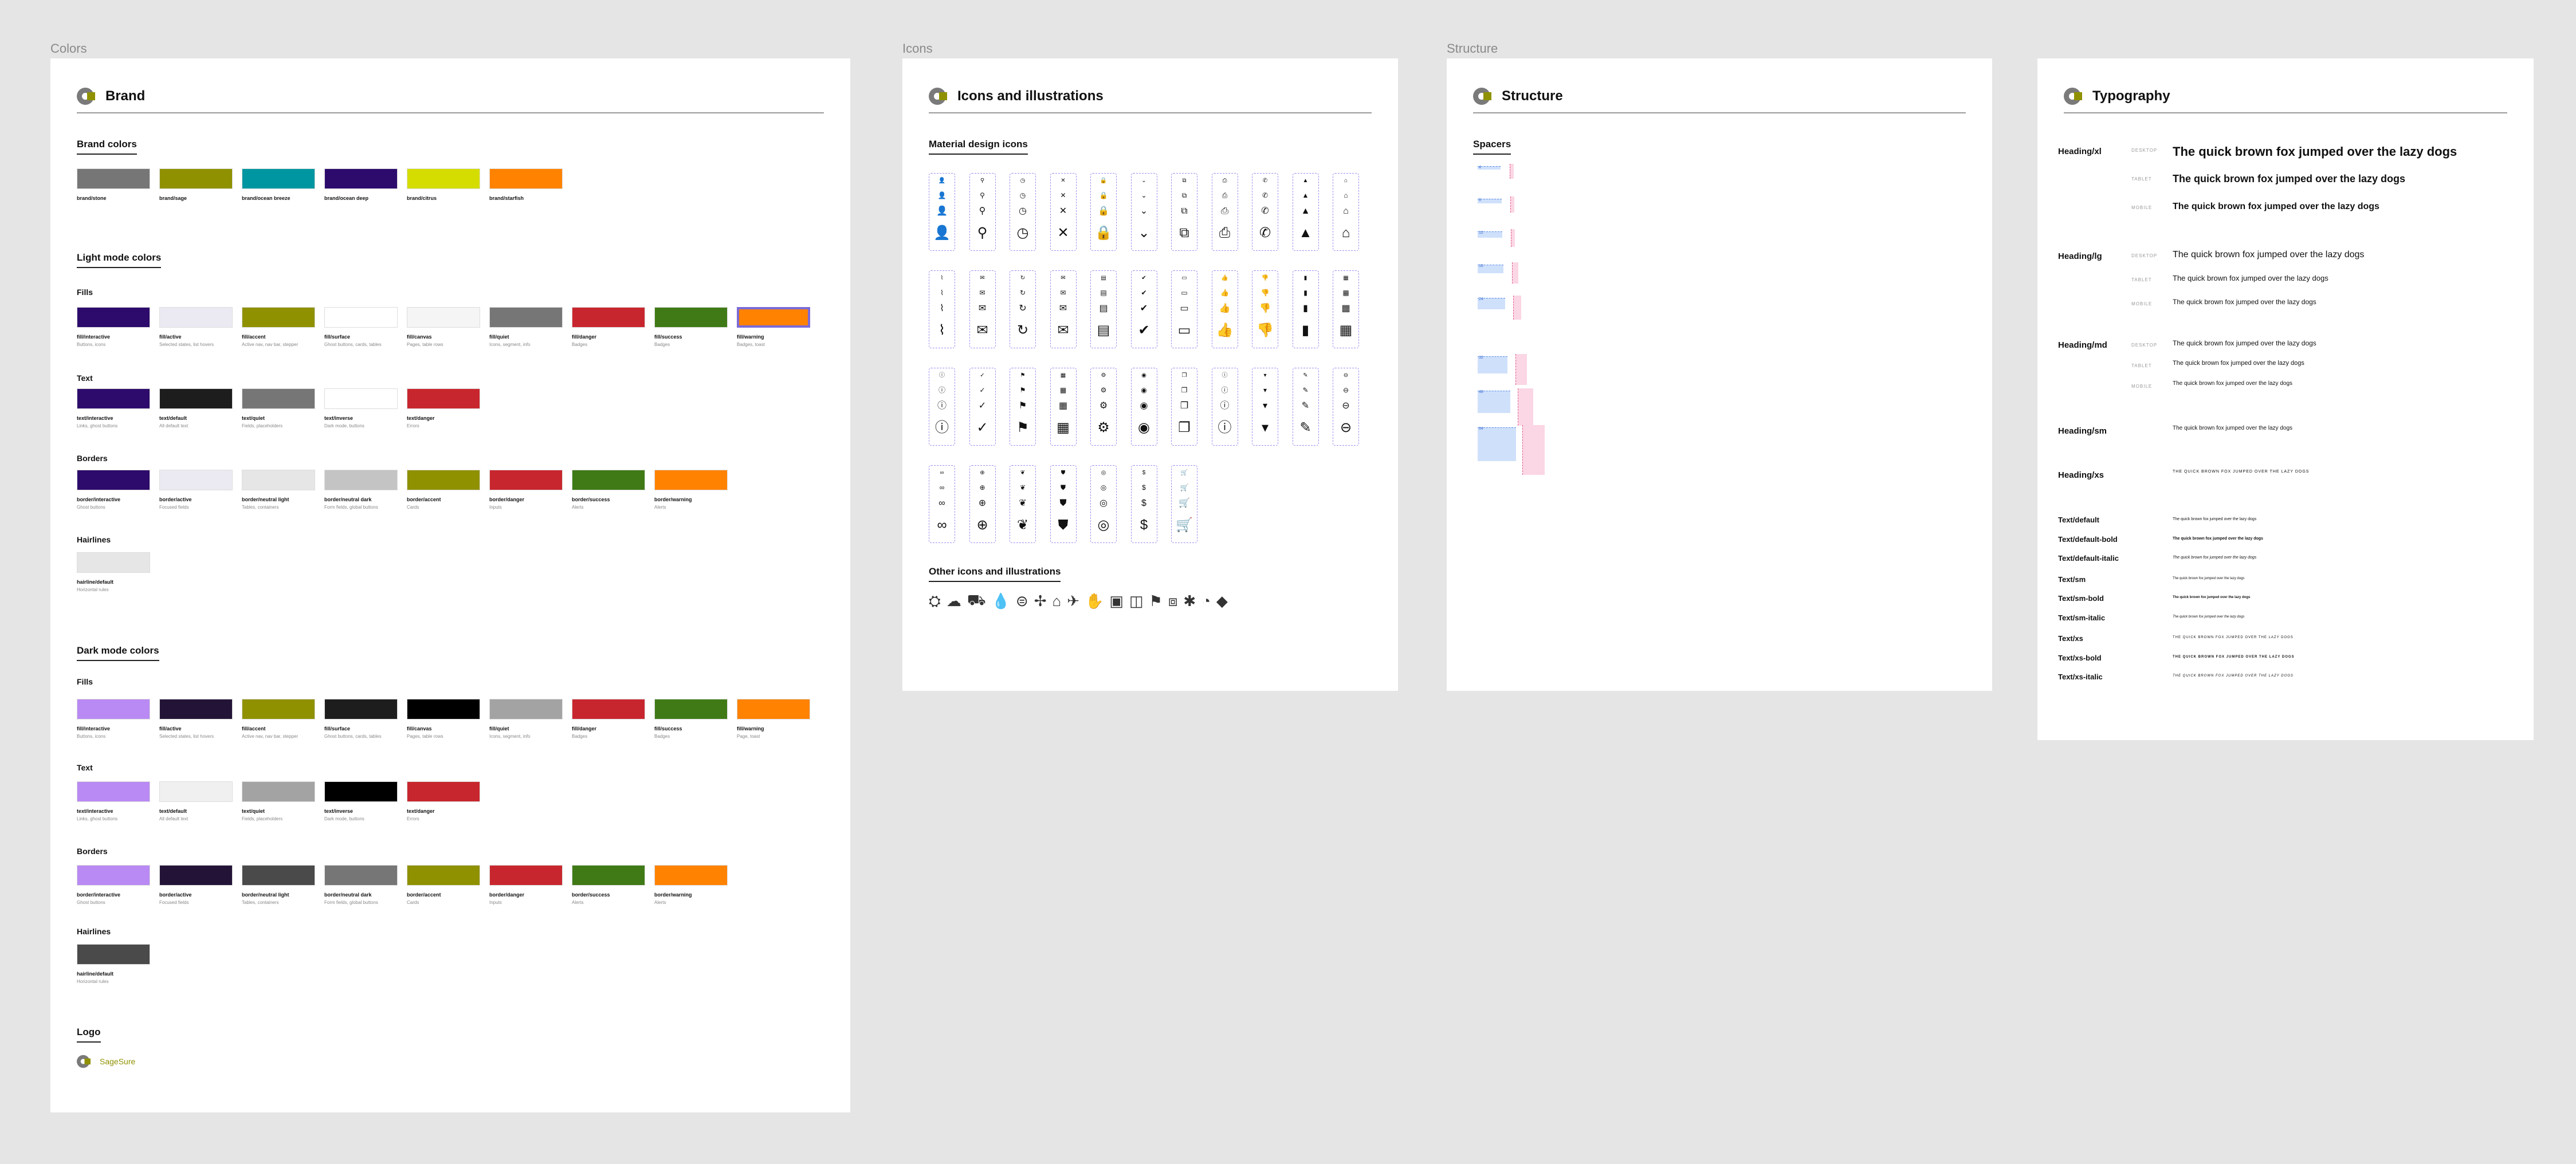 This screenshot has width=2576, height=1164. I want to click on cart-icon: 🛒 🛒 🛒 🛒, so click(1184, 504).